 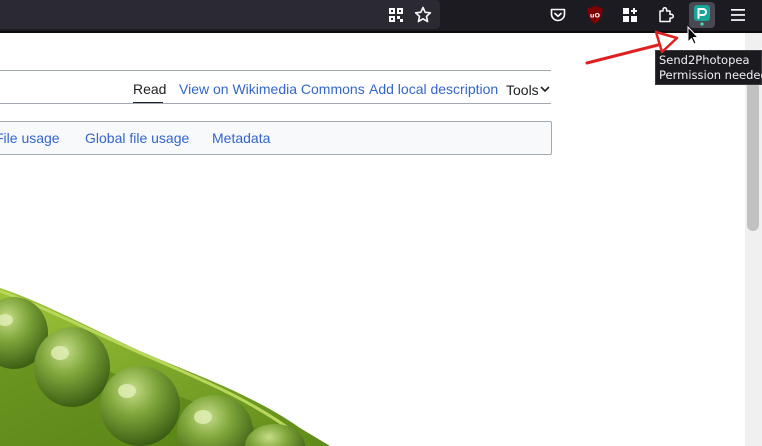 I want to click on red-arrow-annotation, so click(x=632, y=47).